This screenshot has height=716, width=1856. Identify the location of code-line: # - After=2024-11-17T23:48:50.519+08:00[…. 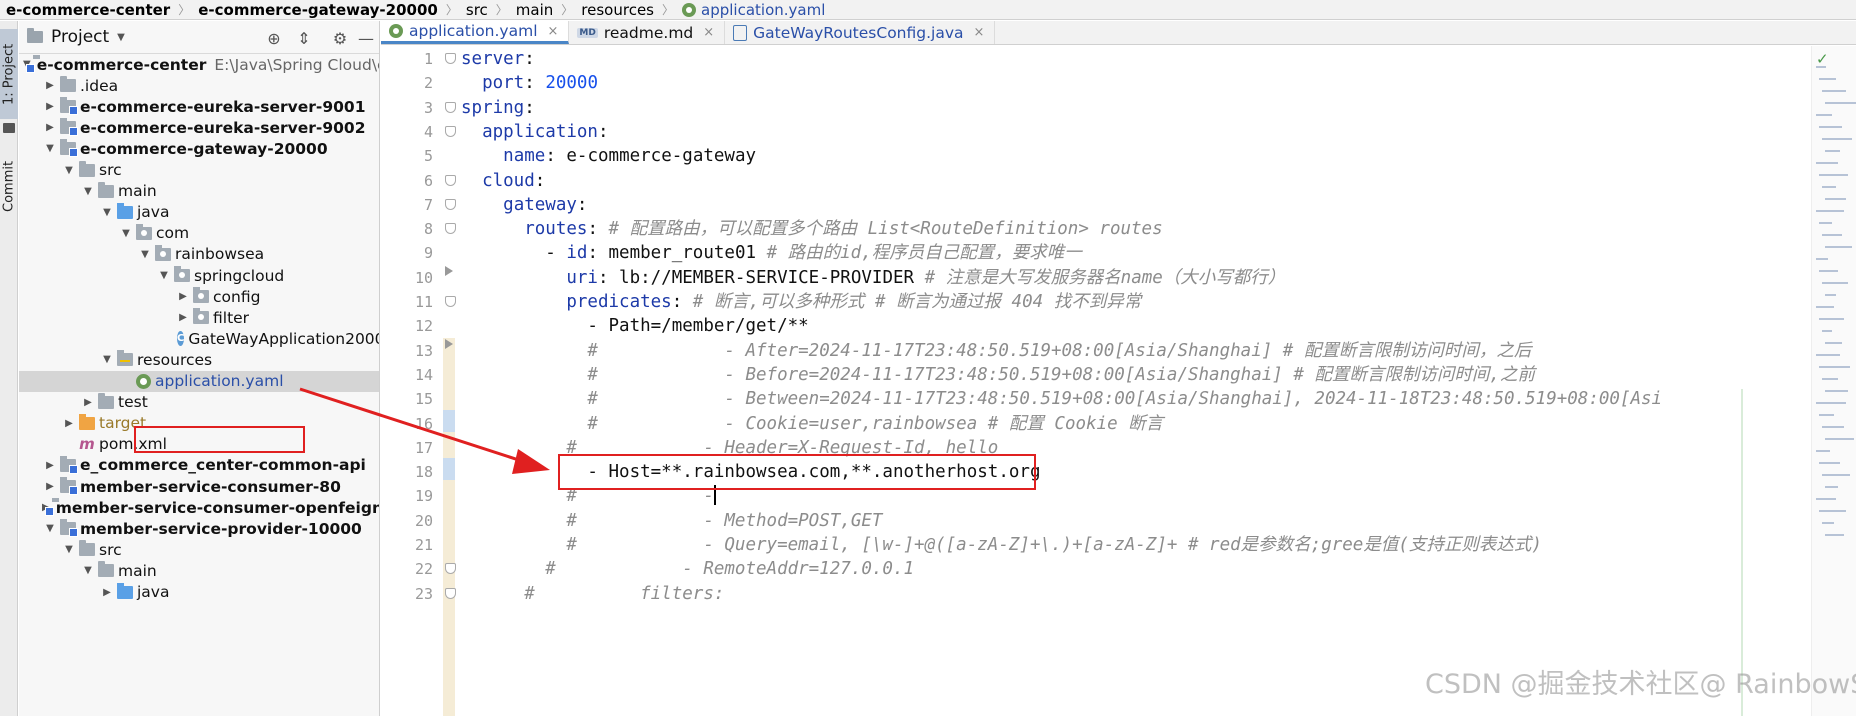
(996, 351).